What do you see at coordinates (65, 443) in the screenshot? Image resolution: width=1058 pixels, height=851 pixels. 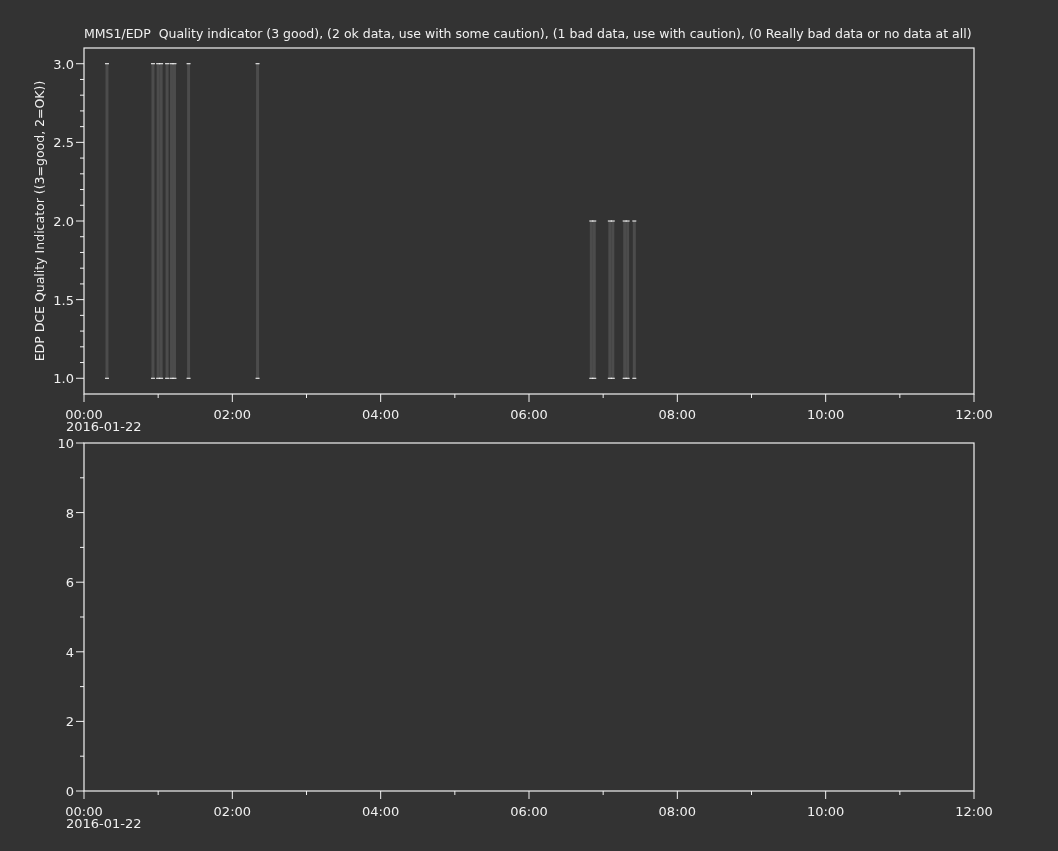 I see `y-tick-label: 10` at bounding box center [65, 443].